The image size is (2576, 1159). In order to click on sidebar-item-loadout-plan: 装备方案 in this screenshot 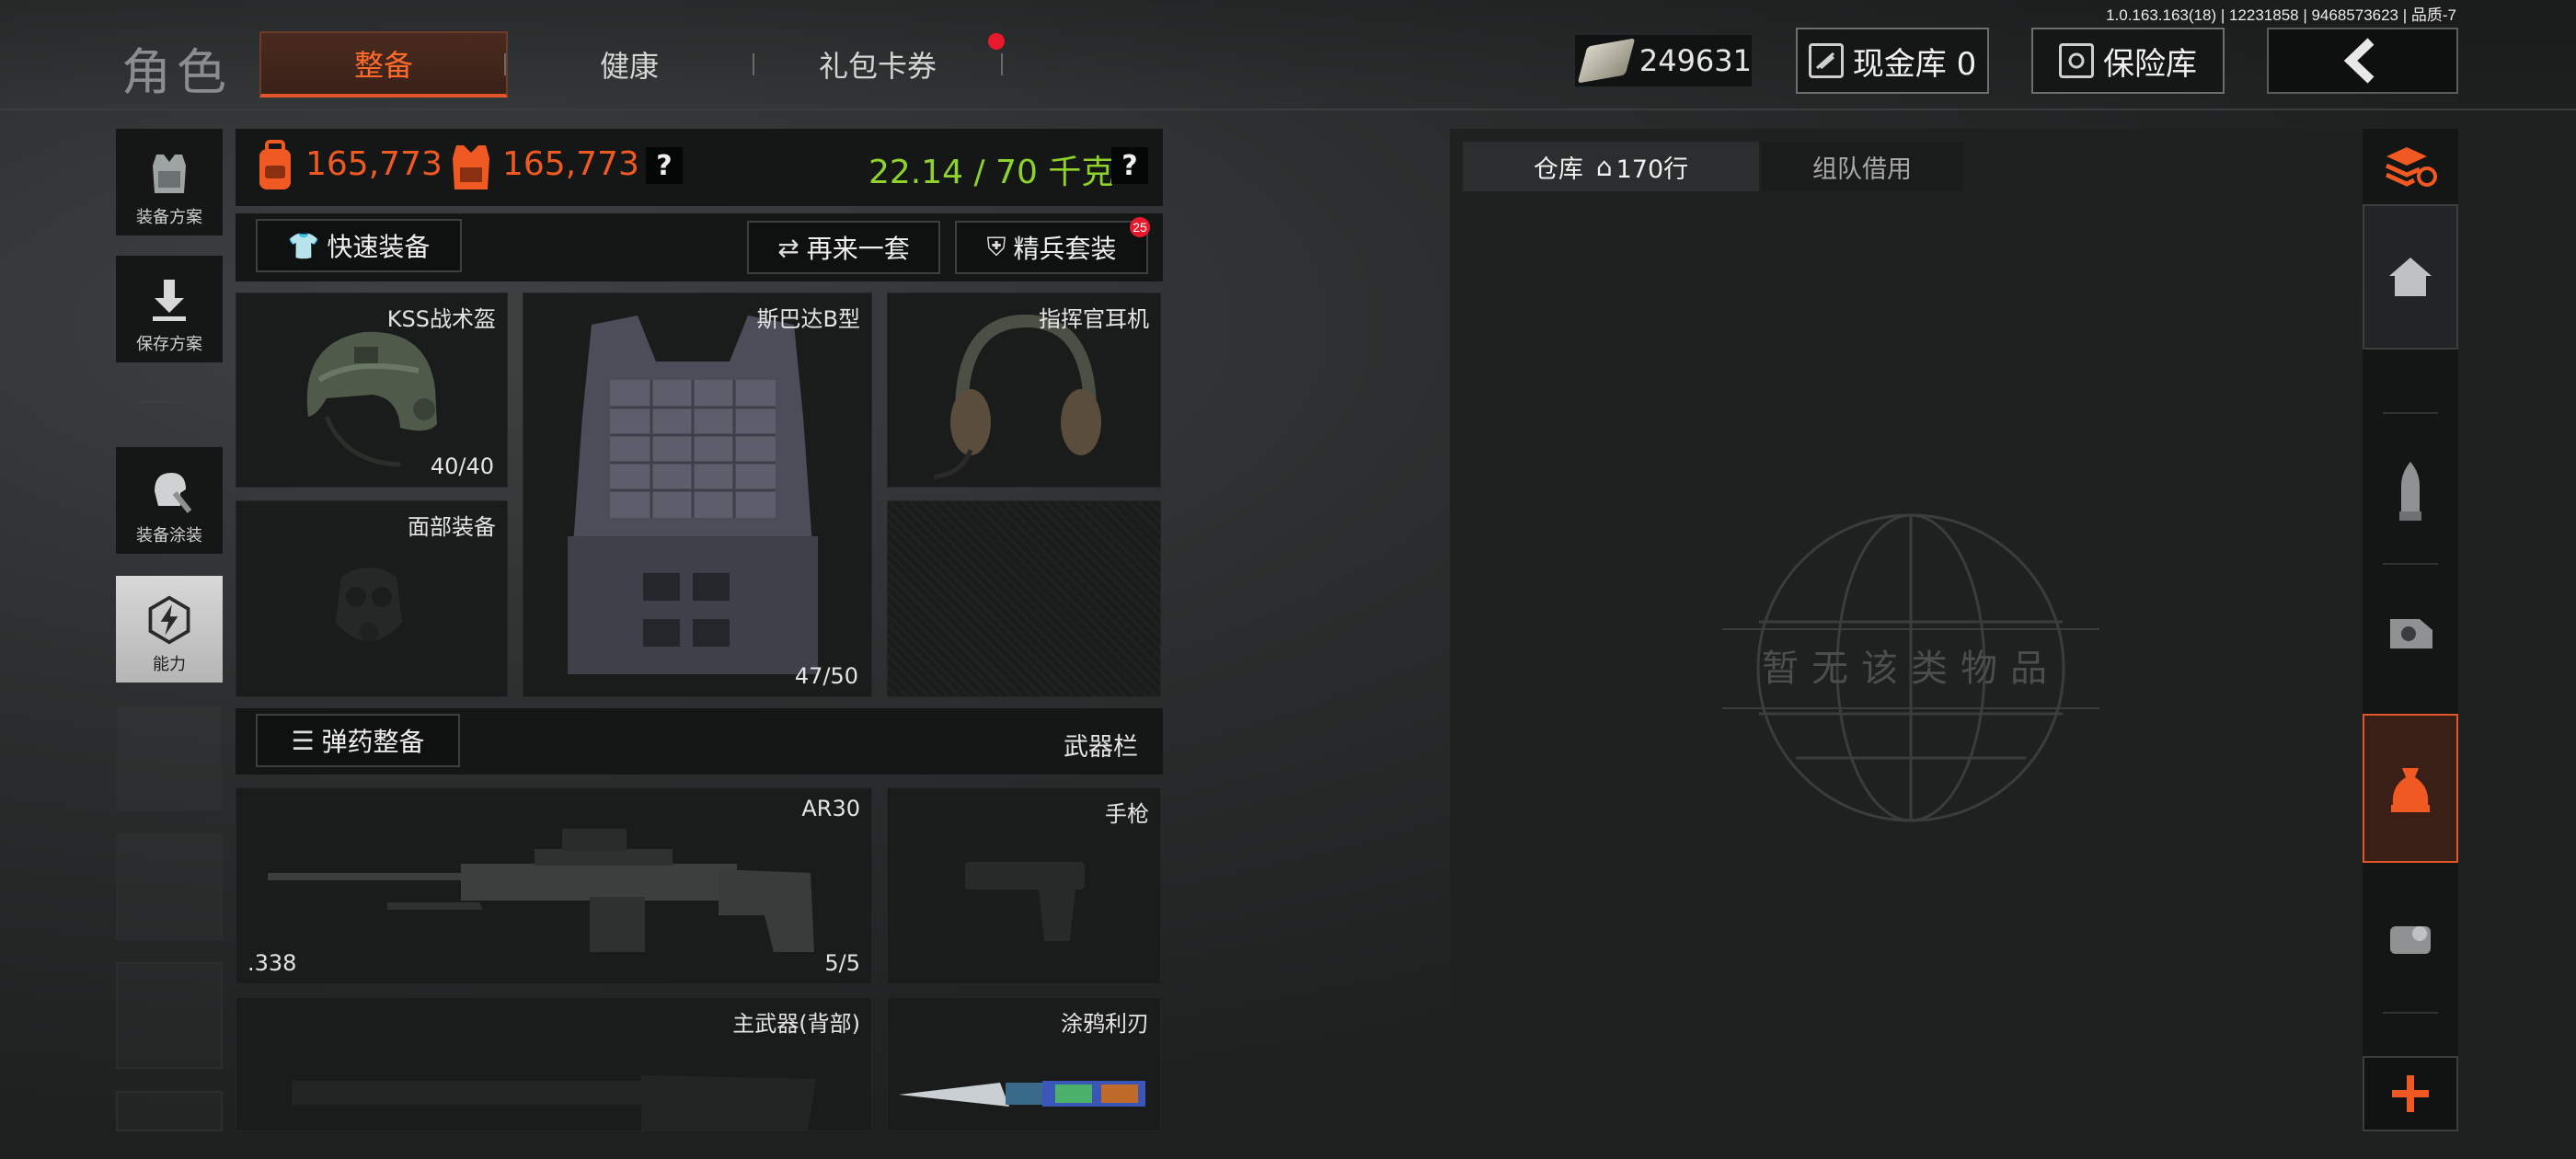, I will do `click(169, 182)`.